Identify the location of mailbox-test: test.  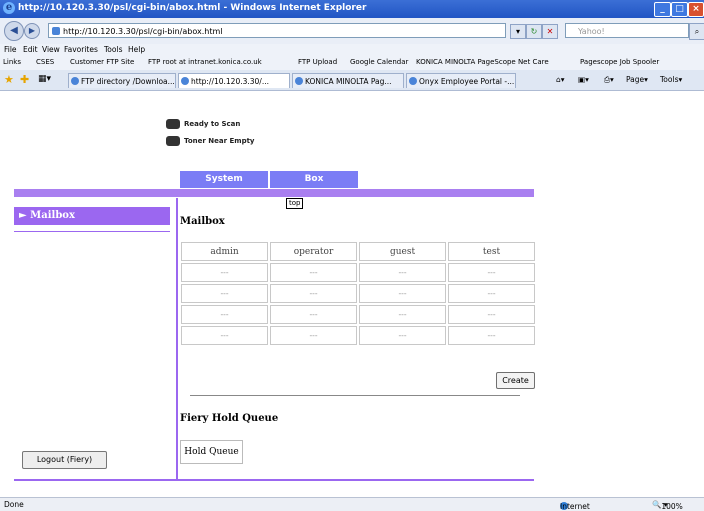
(491, 251).